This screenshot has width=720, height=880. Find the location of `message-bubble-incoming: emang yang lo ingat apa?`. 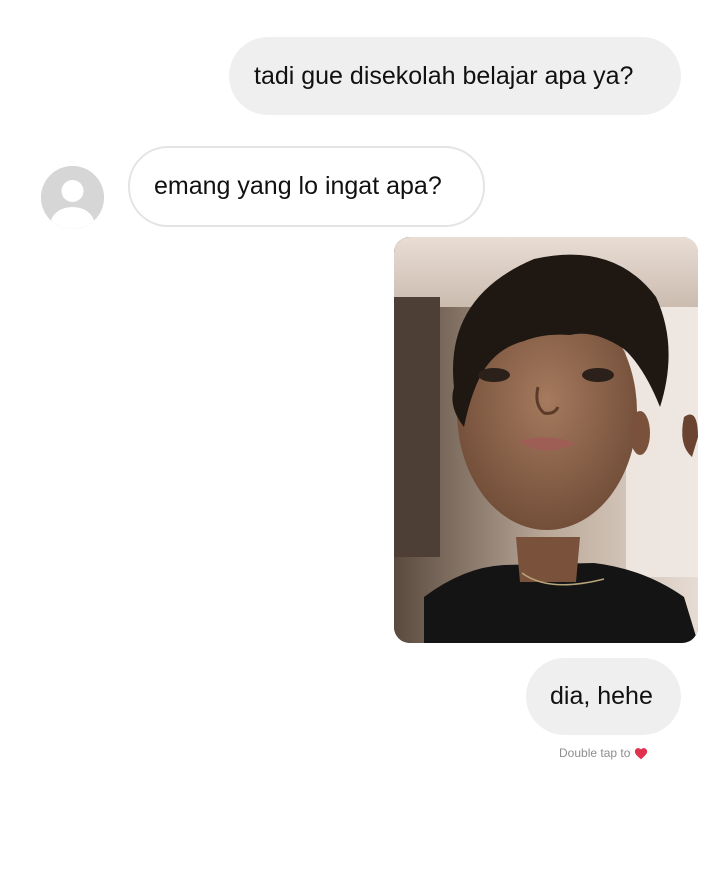

message-bubble-incoming: emang yang lo ingat apa? is located at coordinates (306, 186).